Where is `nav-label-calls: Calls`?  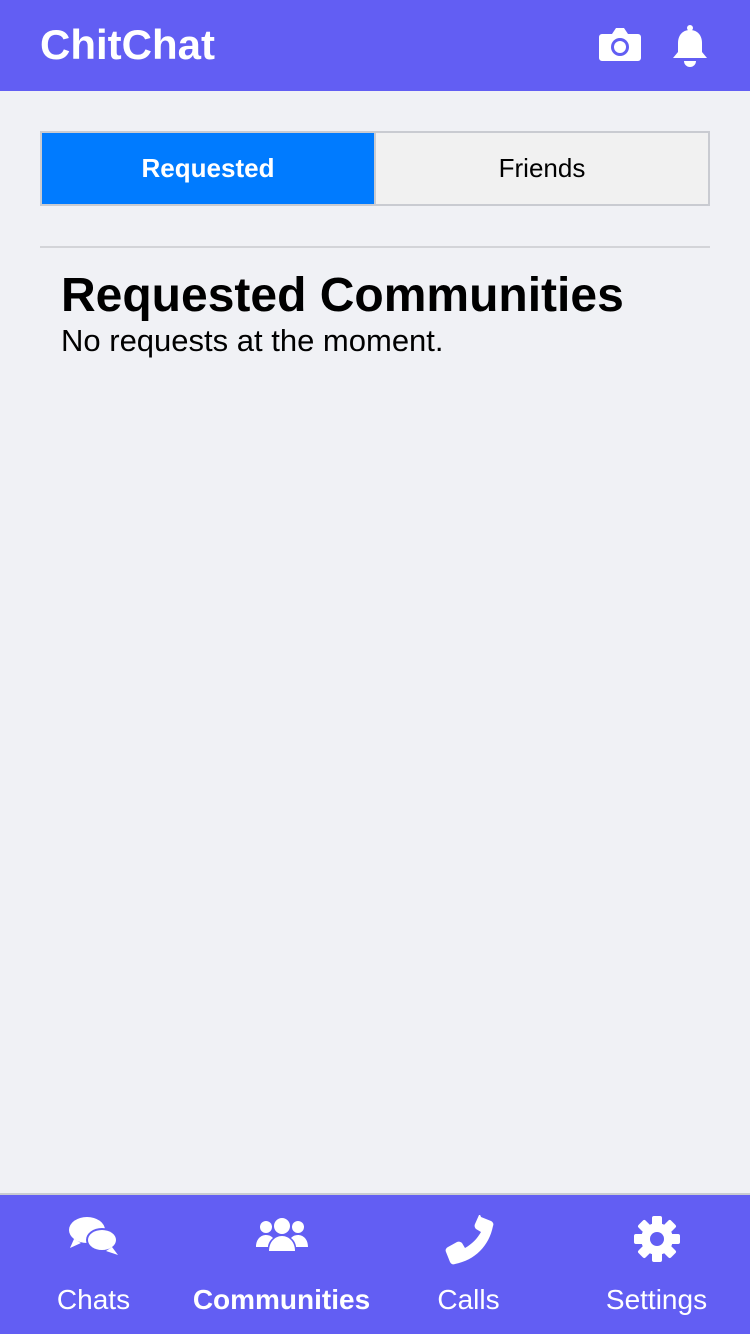 nav-label-calls: Calls is located at coordinates (468, 1299).